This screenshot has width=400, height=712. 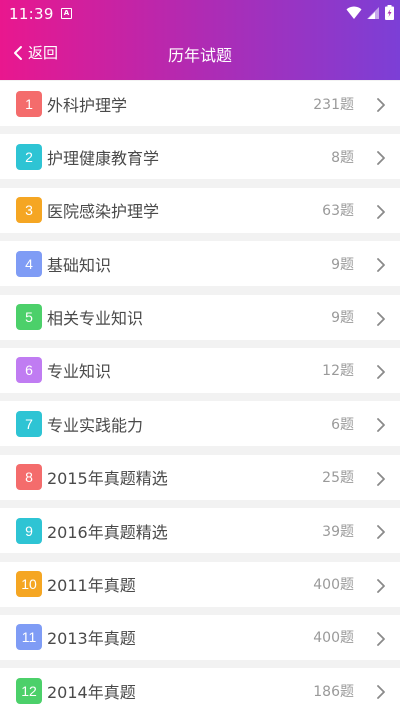 What do you see at coordinates (95, 319) in the screenshot?
I see `item-title: 相关专业知识` at bounding box center [95, 319].